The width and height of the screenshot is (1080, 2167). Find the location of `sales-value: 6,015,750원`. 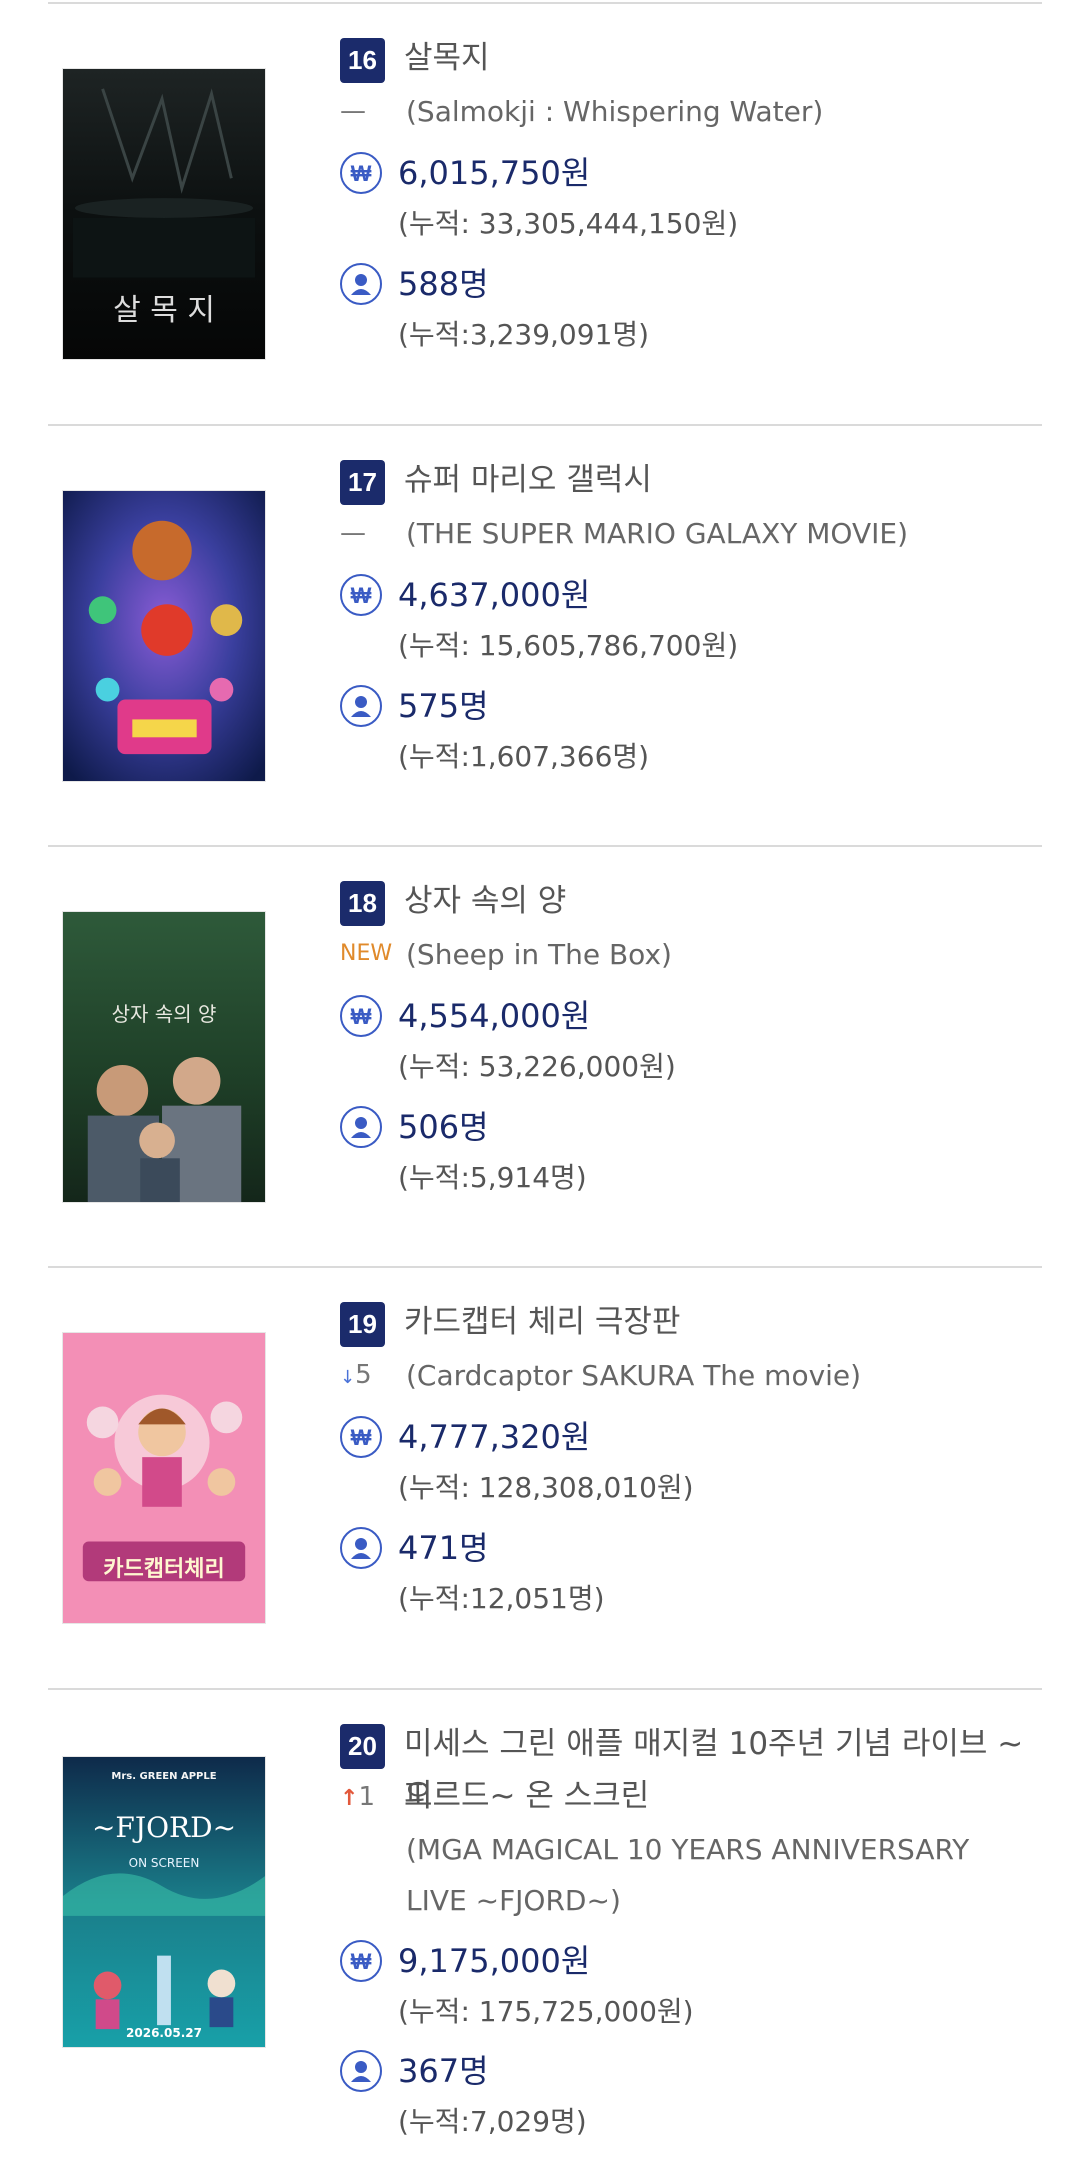

sales-value: 6,015,750원 is located at coordinates (494, 173).